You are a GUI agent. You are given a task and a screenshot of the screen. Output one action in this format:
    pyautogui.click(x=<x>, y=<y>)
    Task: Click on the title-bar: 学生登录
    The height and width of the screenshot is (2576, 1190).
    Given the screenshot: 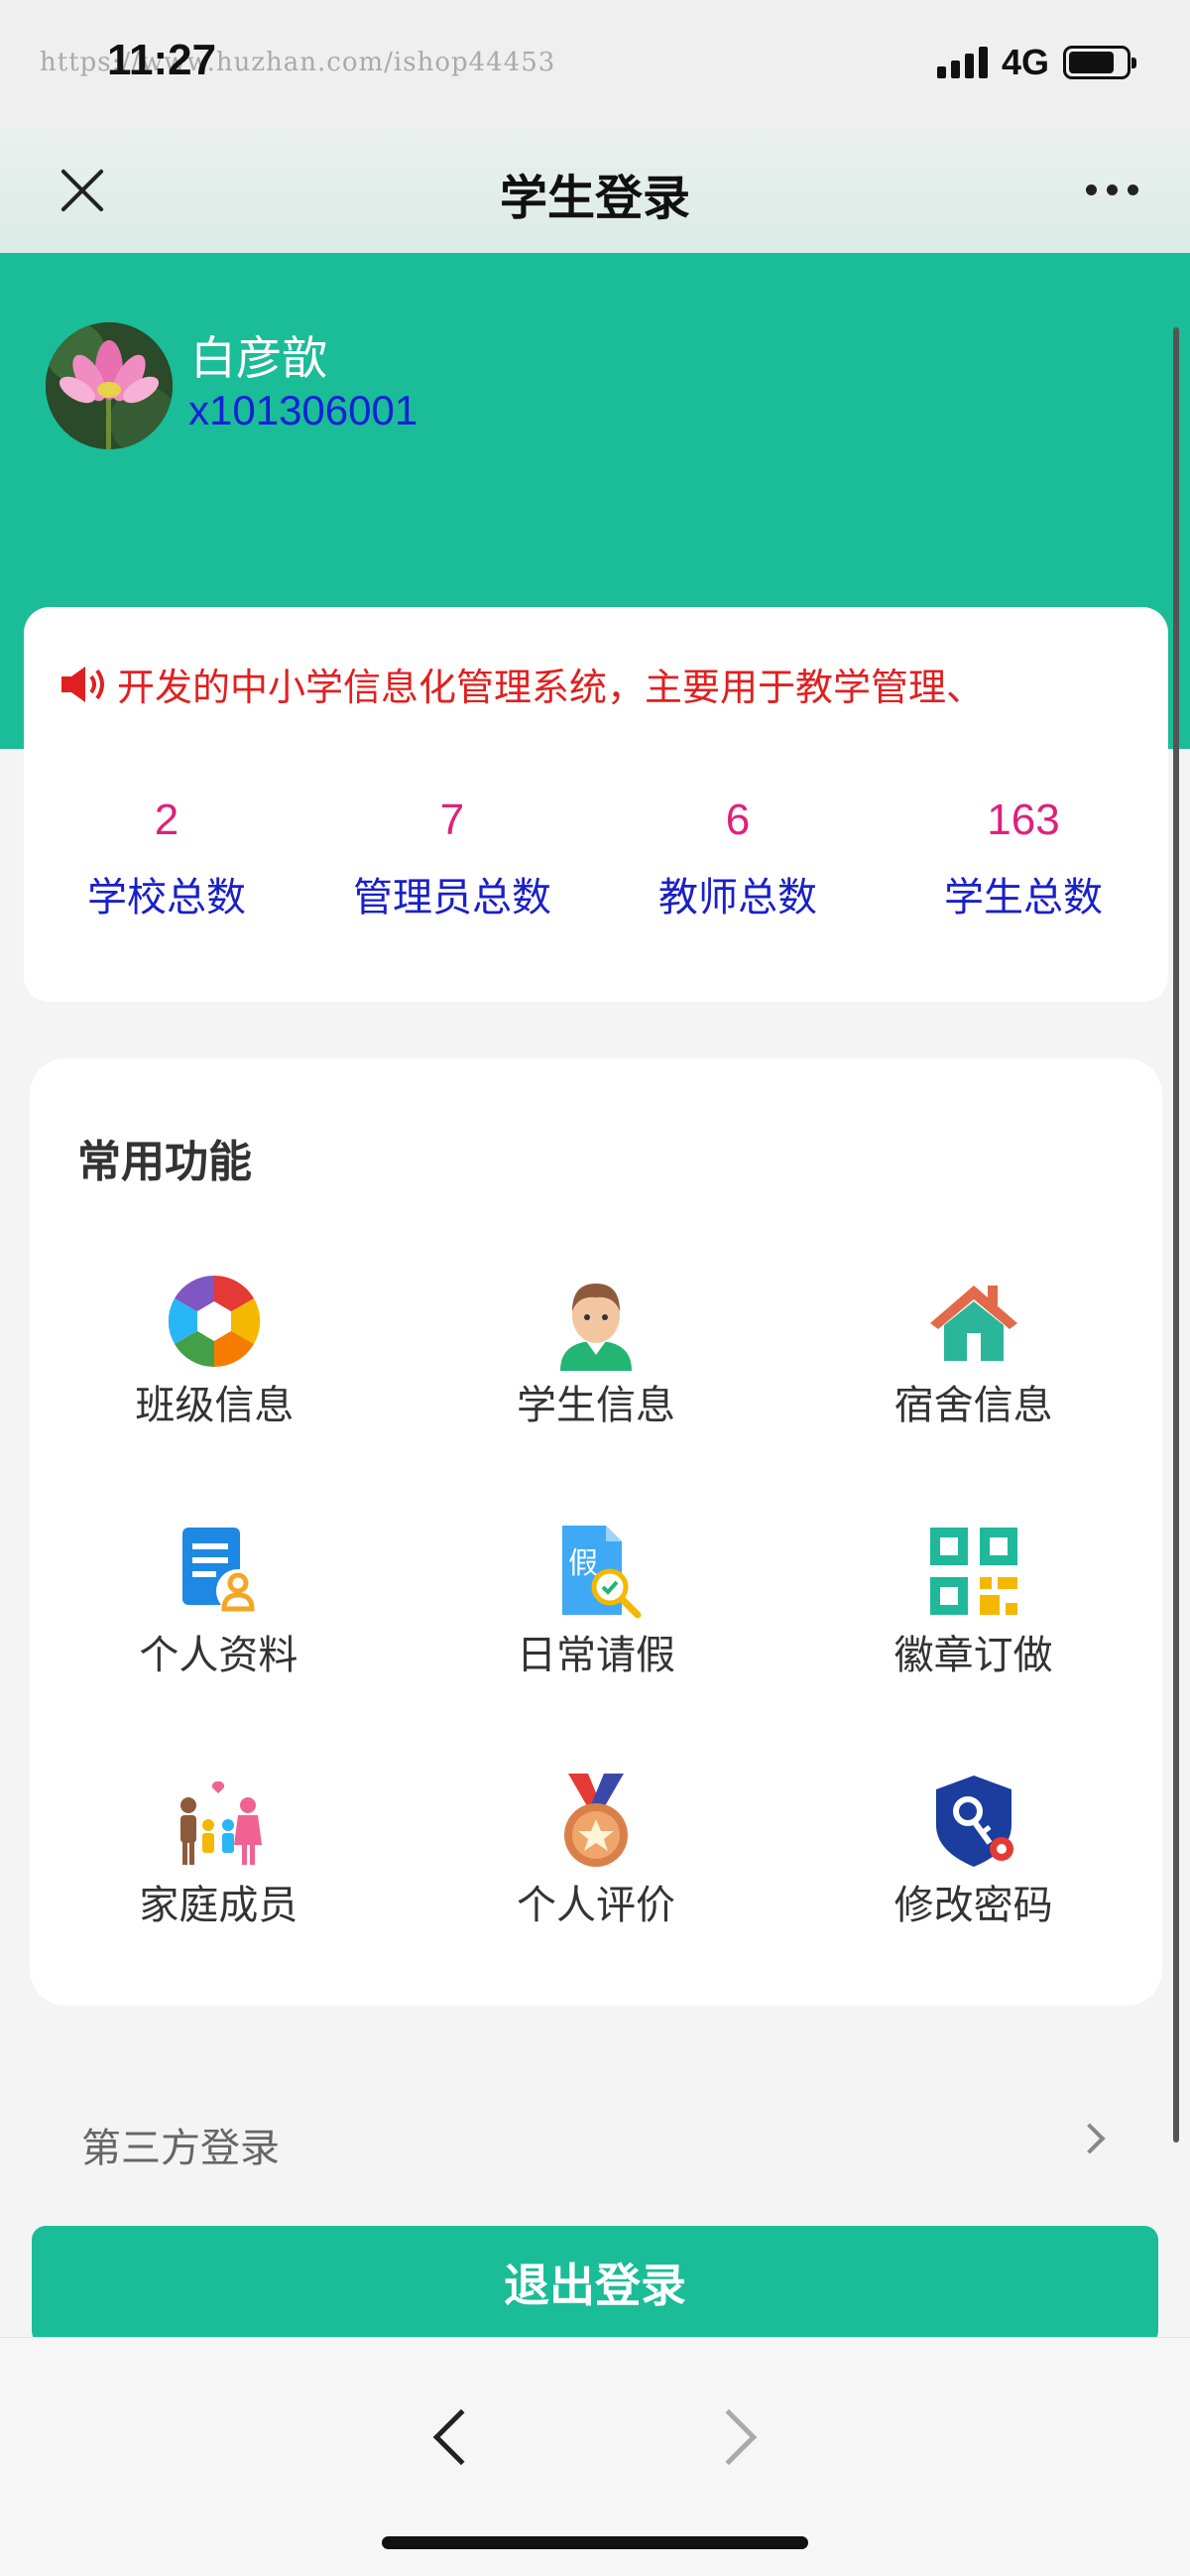 What is the action you would take?
    pyautogui.click(x=595, y=191)
    